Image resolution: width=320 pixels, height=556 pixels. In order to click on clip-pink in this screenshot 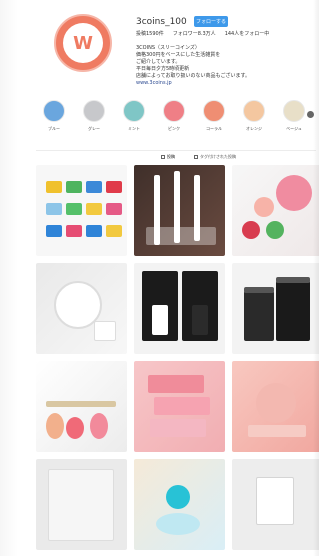, I will do `click(114, 209)`.